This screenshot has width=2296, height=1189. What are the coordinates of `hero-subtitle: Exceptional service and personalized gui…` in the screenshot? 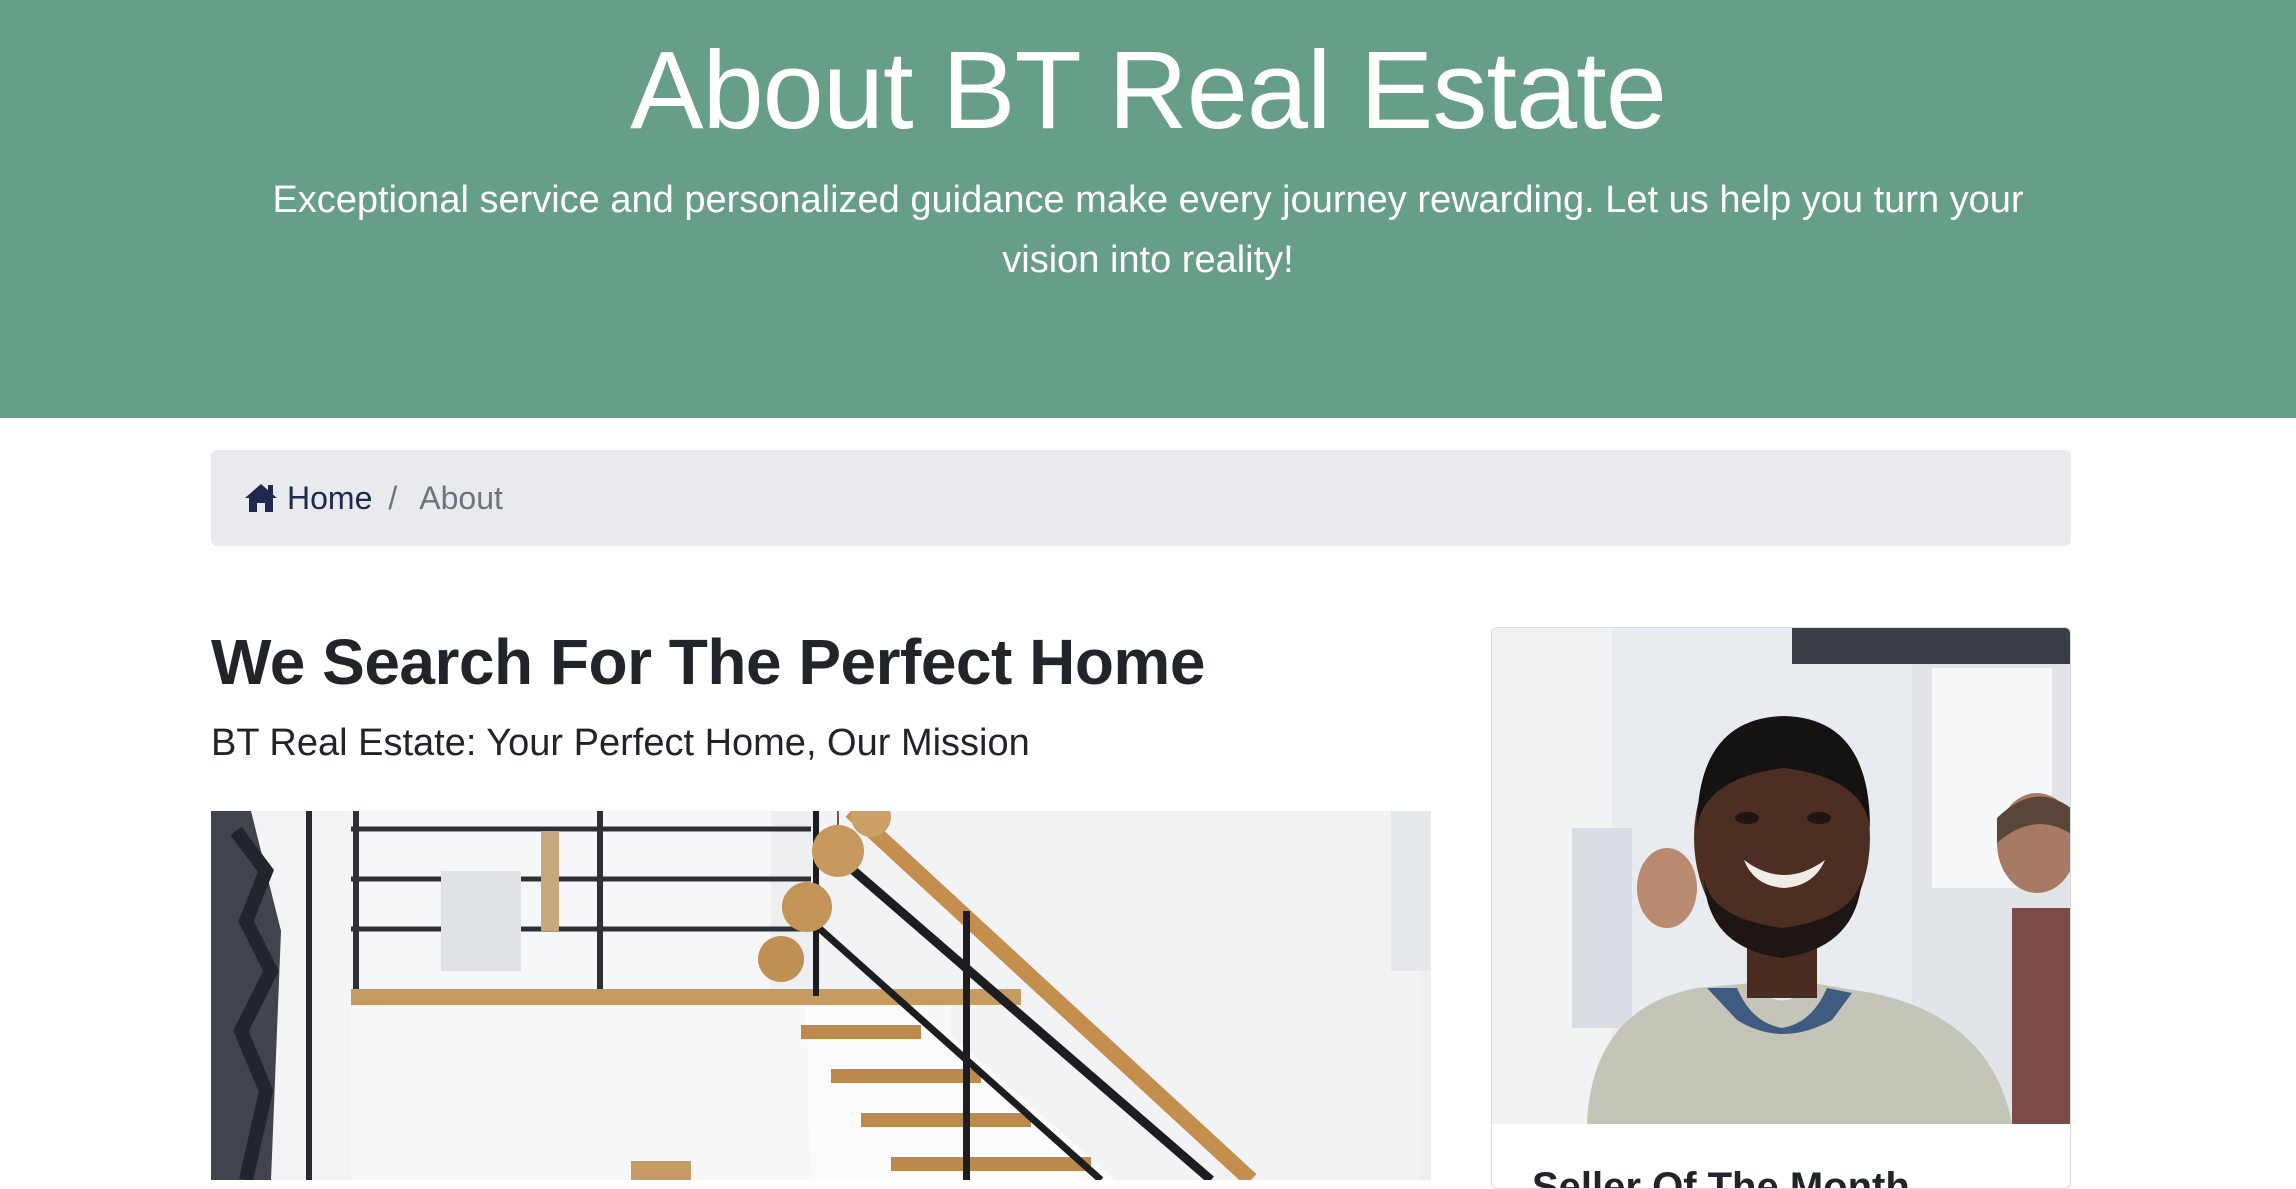 It's located at (1148, 230).